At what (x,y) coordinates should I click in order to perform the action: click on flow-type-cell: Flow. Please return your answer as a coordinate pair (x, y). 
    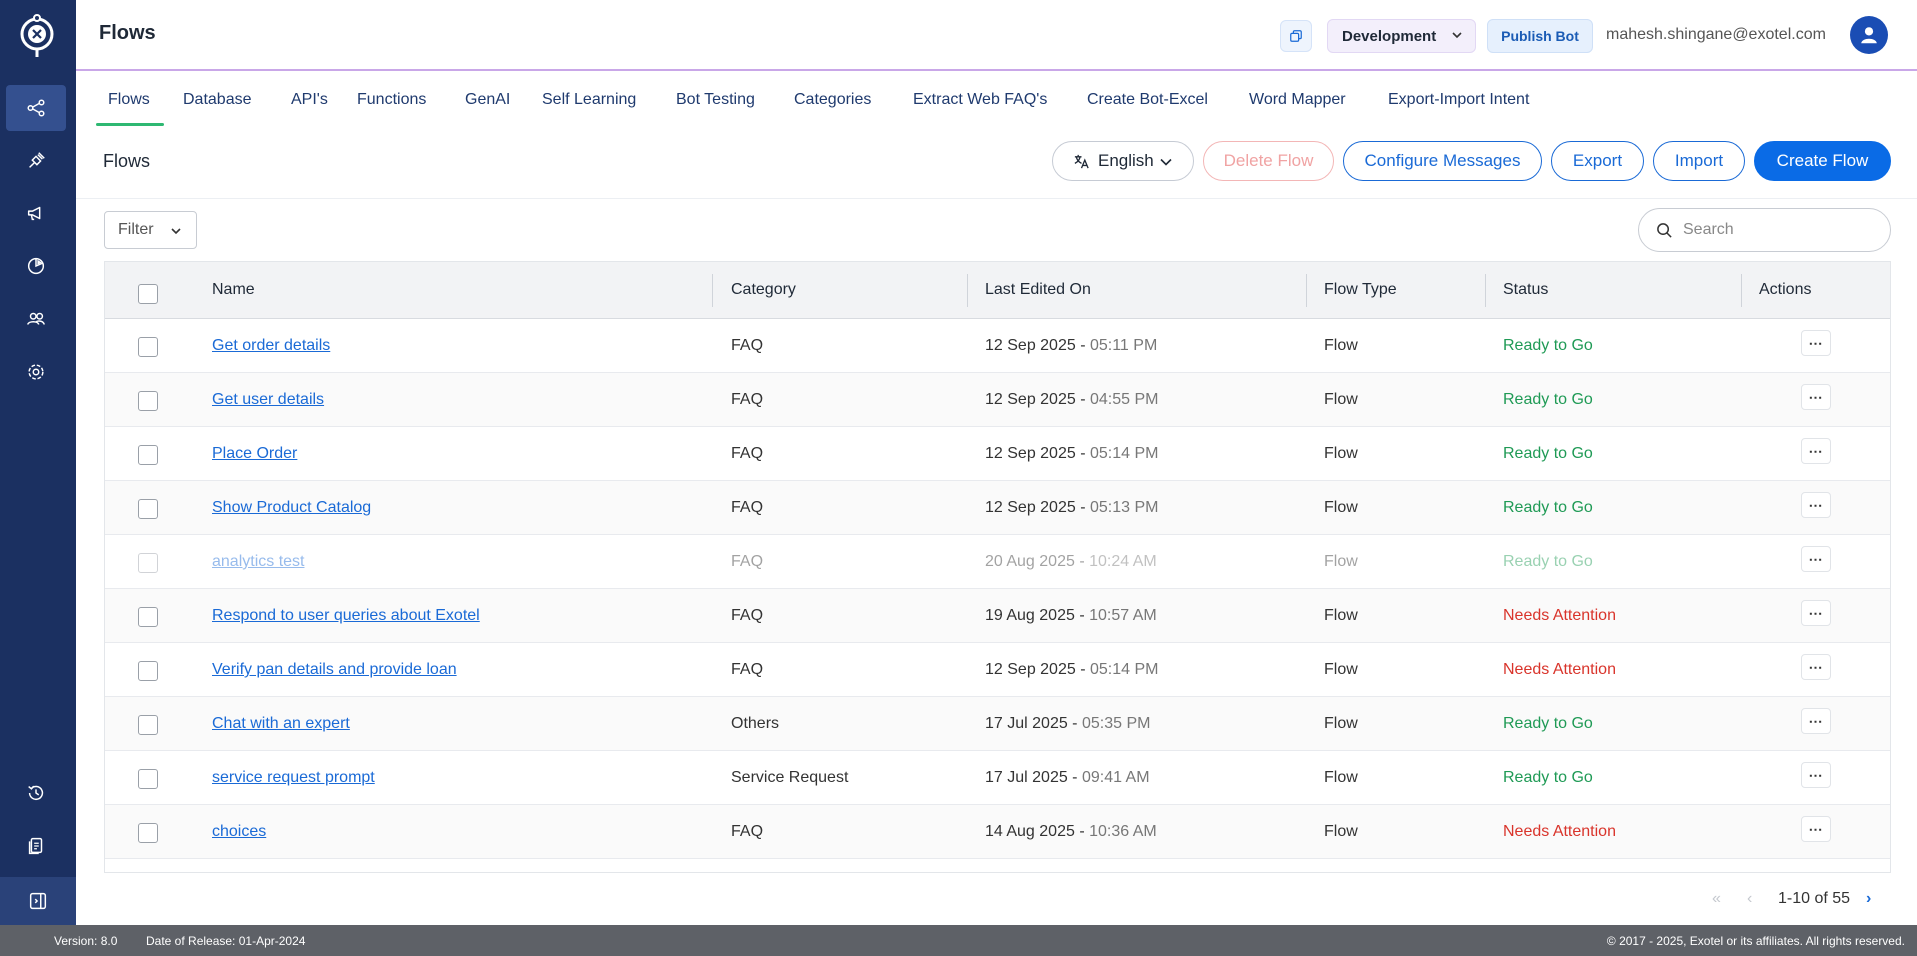
    Looking at the image, I should click on (1341, 615).